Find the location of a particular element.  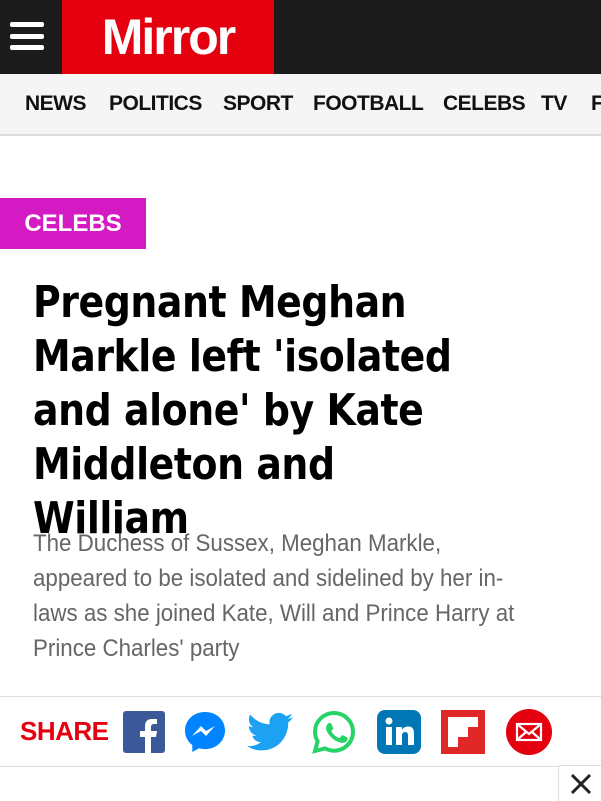

nav-item-partial: F is located at coordinates (596, 104).